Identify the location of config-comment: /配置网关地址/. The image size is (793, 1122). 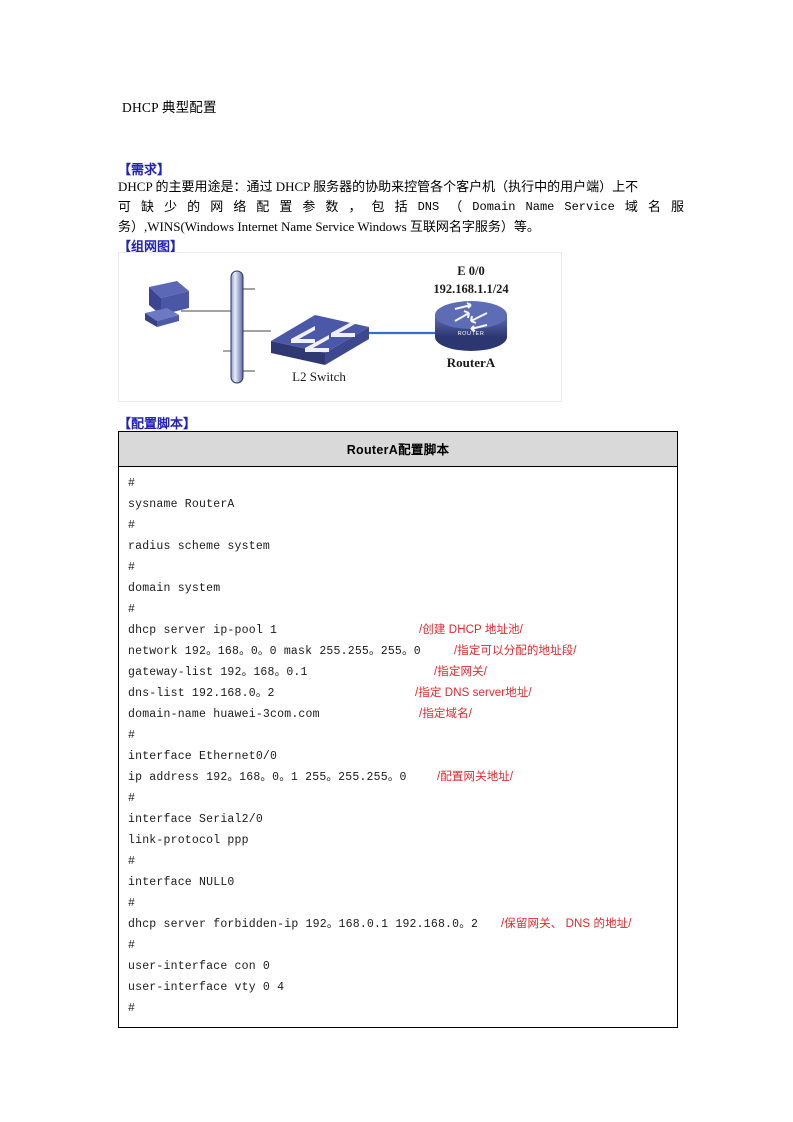
(475, 777).